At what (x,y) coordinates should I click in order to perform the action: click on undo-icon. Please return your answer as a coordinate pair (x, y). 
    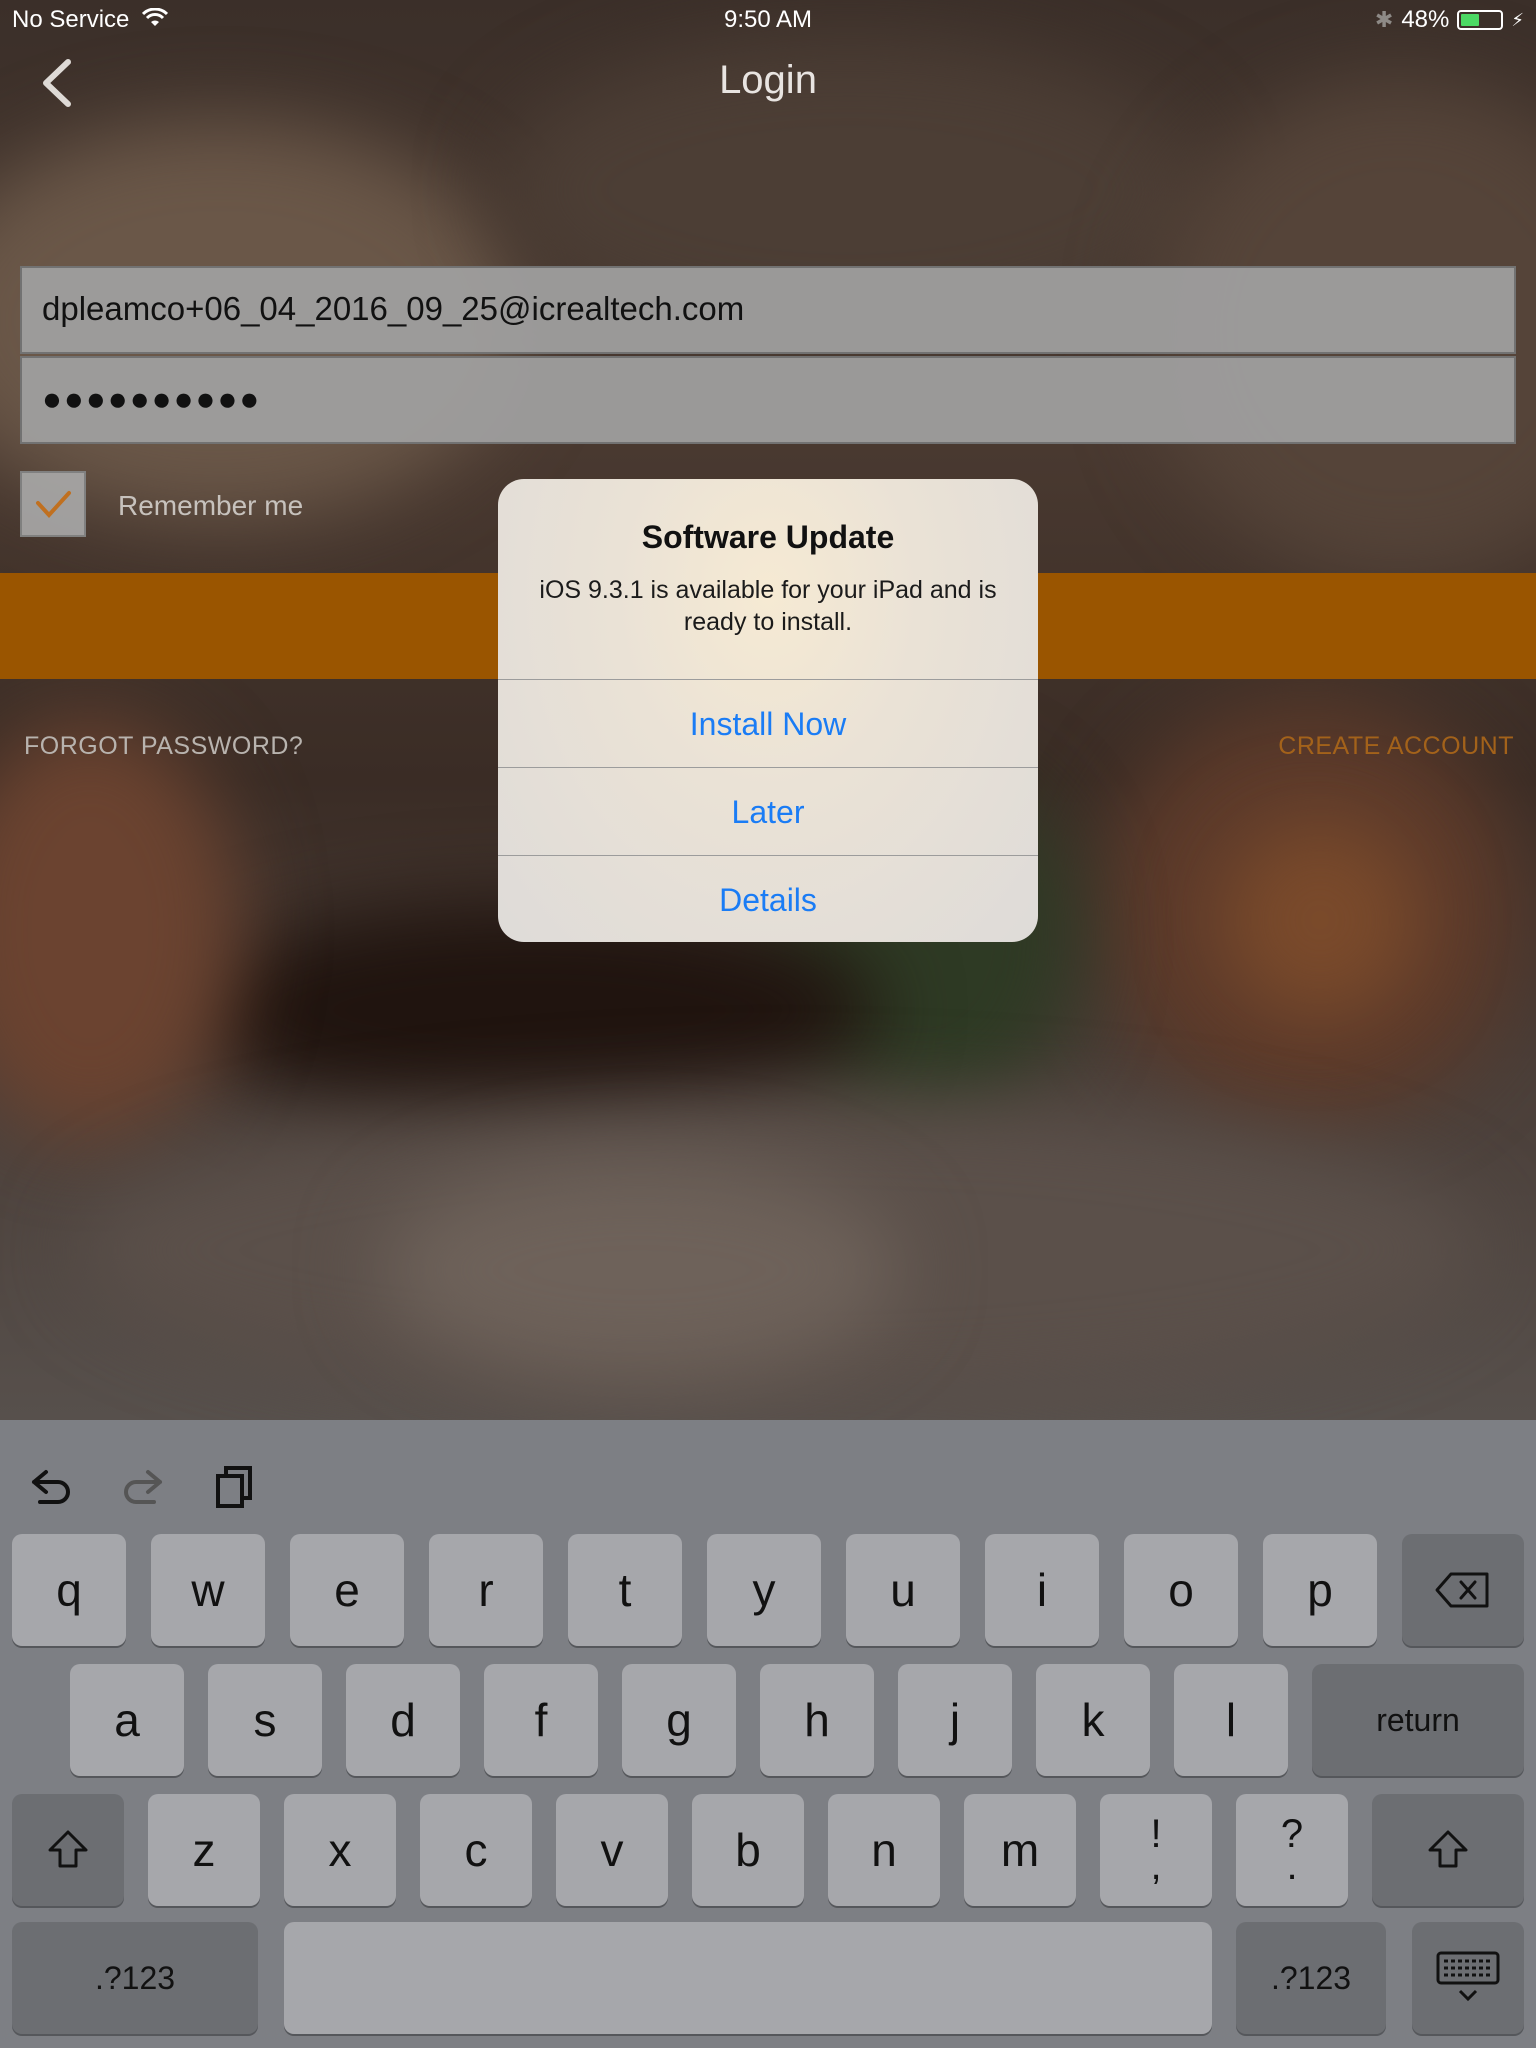
    Looking at the image, I should click on (51, 1487).